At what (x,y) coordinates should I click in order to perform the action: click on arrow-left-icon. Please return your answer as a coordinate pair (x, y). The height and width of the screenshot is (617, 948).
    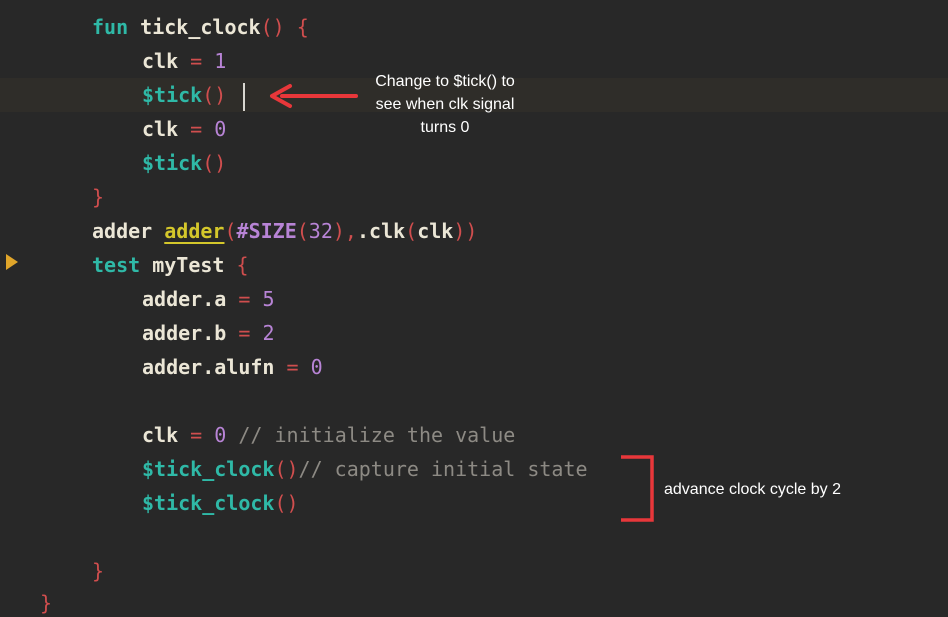
    Looking at the image, I should click on (314, 96).